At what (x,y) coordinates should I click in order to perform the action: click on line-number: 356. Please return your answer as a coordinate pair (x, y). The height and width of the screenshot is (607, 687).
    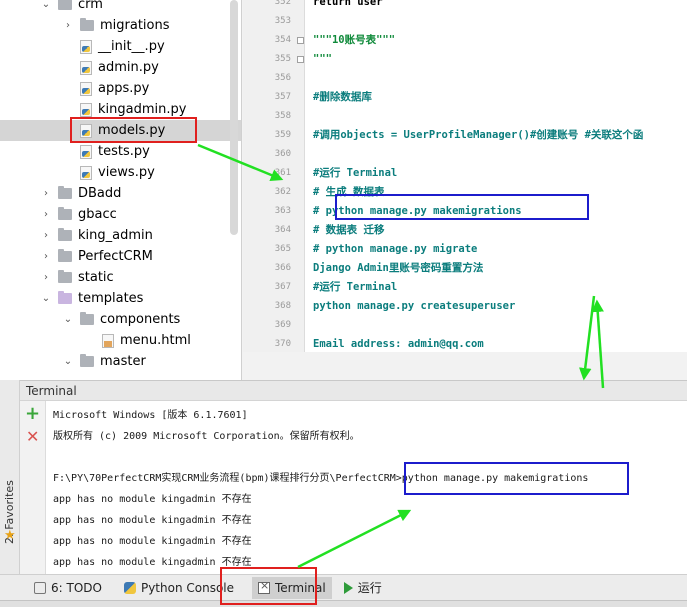
    Looking at the image, I should click on (282, 78).